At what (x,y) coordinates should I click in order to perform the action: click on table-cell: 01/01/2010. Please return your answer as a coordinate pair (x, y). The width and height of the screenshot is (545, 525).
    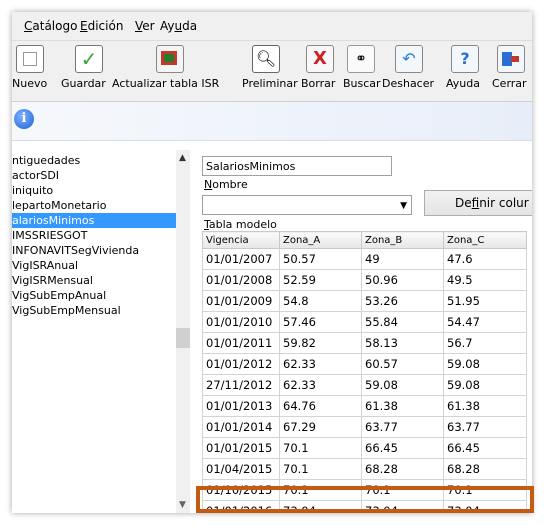
    Looking at the image, I should click on (241, 322).